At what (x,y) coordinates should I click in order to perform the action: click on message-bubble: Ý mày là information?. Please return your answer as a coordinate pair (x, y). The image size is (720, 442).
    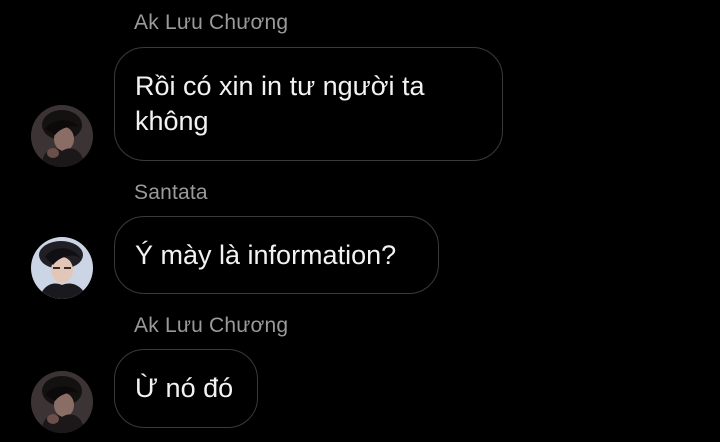
    Looking at the image, I should click on (276, 255).